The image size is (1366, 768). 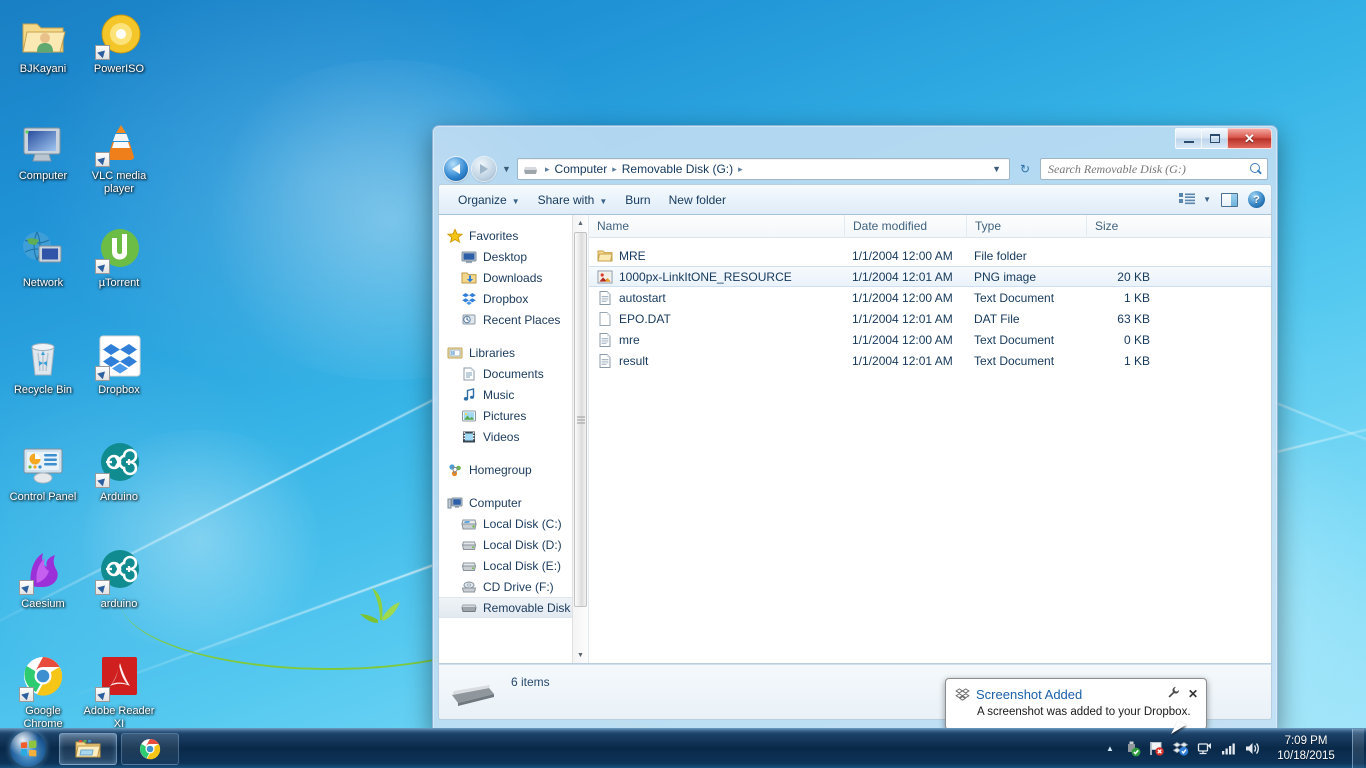 I want to click on desktop-icon-label: Caesium, so click(x=43, y=604).